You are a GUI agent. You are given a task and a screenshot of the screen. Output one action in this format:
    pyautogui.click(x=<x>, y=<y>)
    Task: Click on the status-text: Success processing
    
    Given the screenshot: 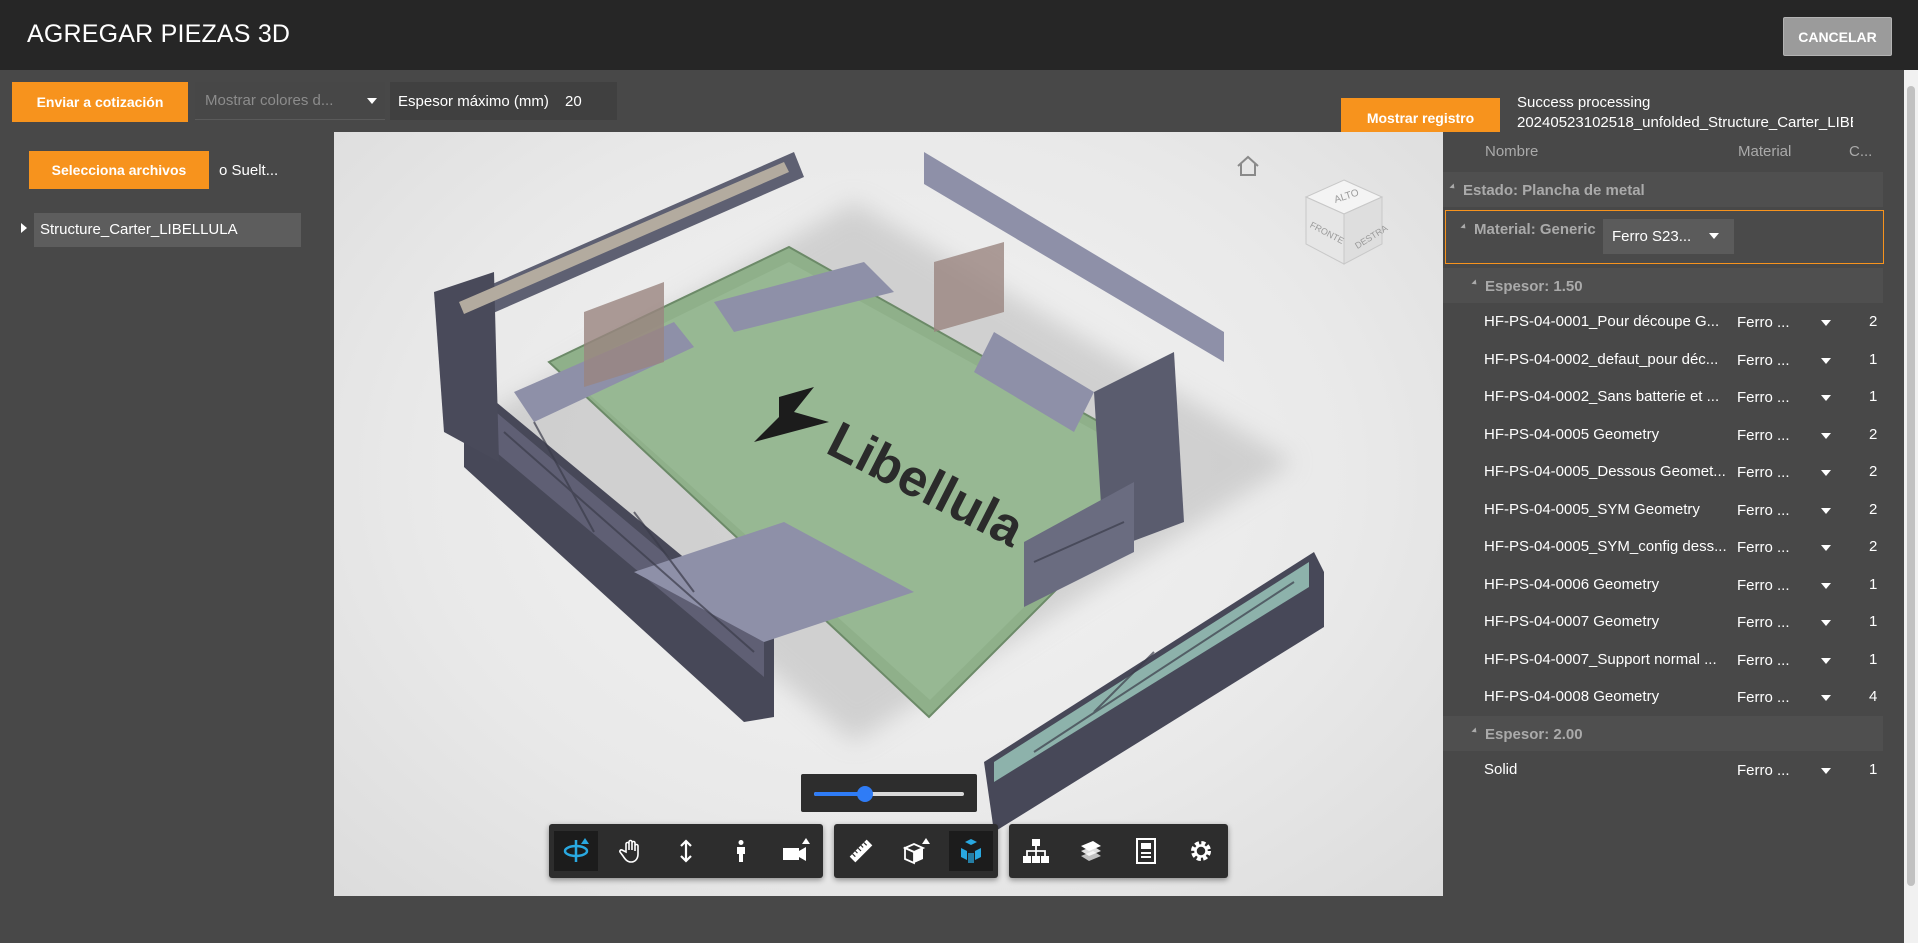 What is the action you would take?
    pyautogui.click(x=1584, y=102)
    